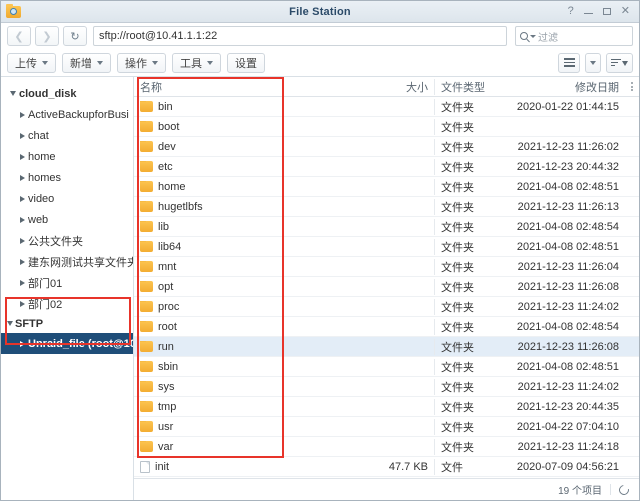 Image resolution: width=640 pixels, height=501 pixels. Describe the element at coordinates (624, 489) in the screenshot. I see `refresh-icon` at that location.